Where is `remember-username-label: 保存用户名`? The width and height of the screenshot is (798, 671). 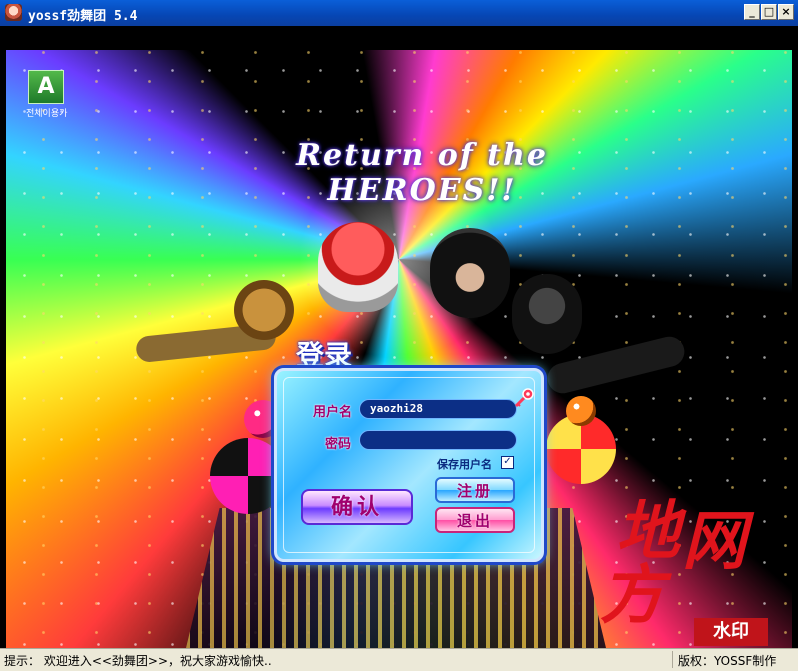 remember-username-label: 保存用户名 is located at coordinates (464, 464).